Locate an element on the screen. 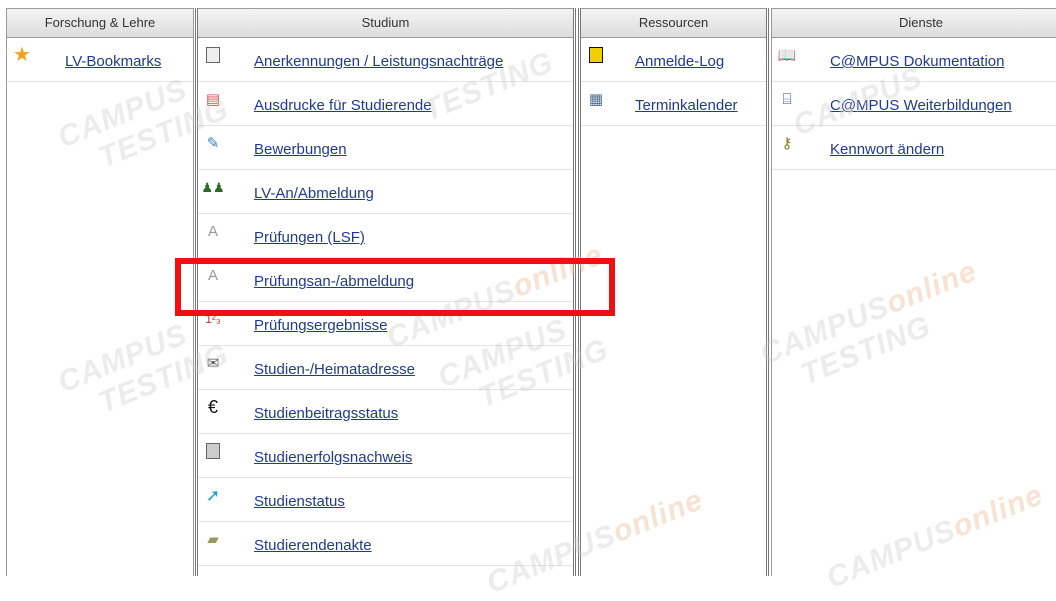 The height and width of the screenshot is (601, 1056). lock-icon is located at coordinates (596, 55).